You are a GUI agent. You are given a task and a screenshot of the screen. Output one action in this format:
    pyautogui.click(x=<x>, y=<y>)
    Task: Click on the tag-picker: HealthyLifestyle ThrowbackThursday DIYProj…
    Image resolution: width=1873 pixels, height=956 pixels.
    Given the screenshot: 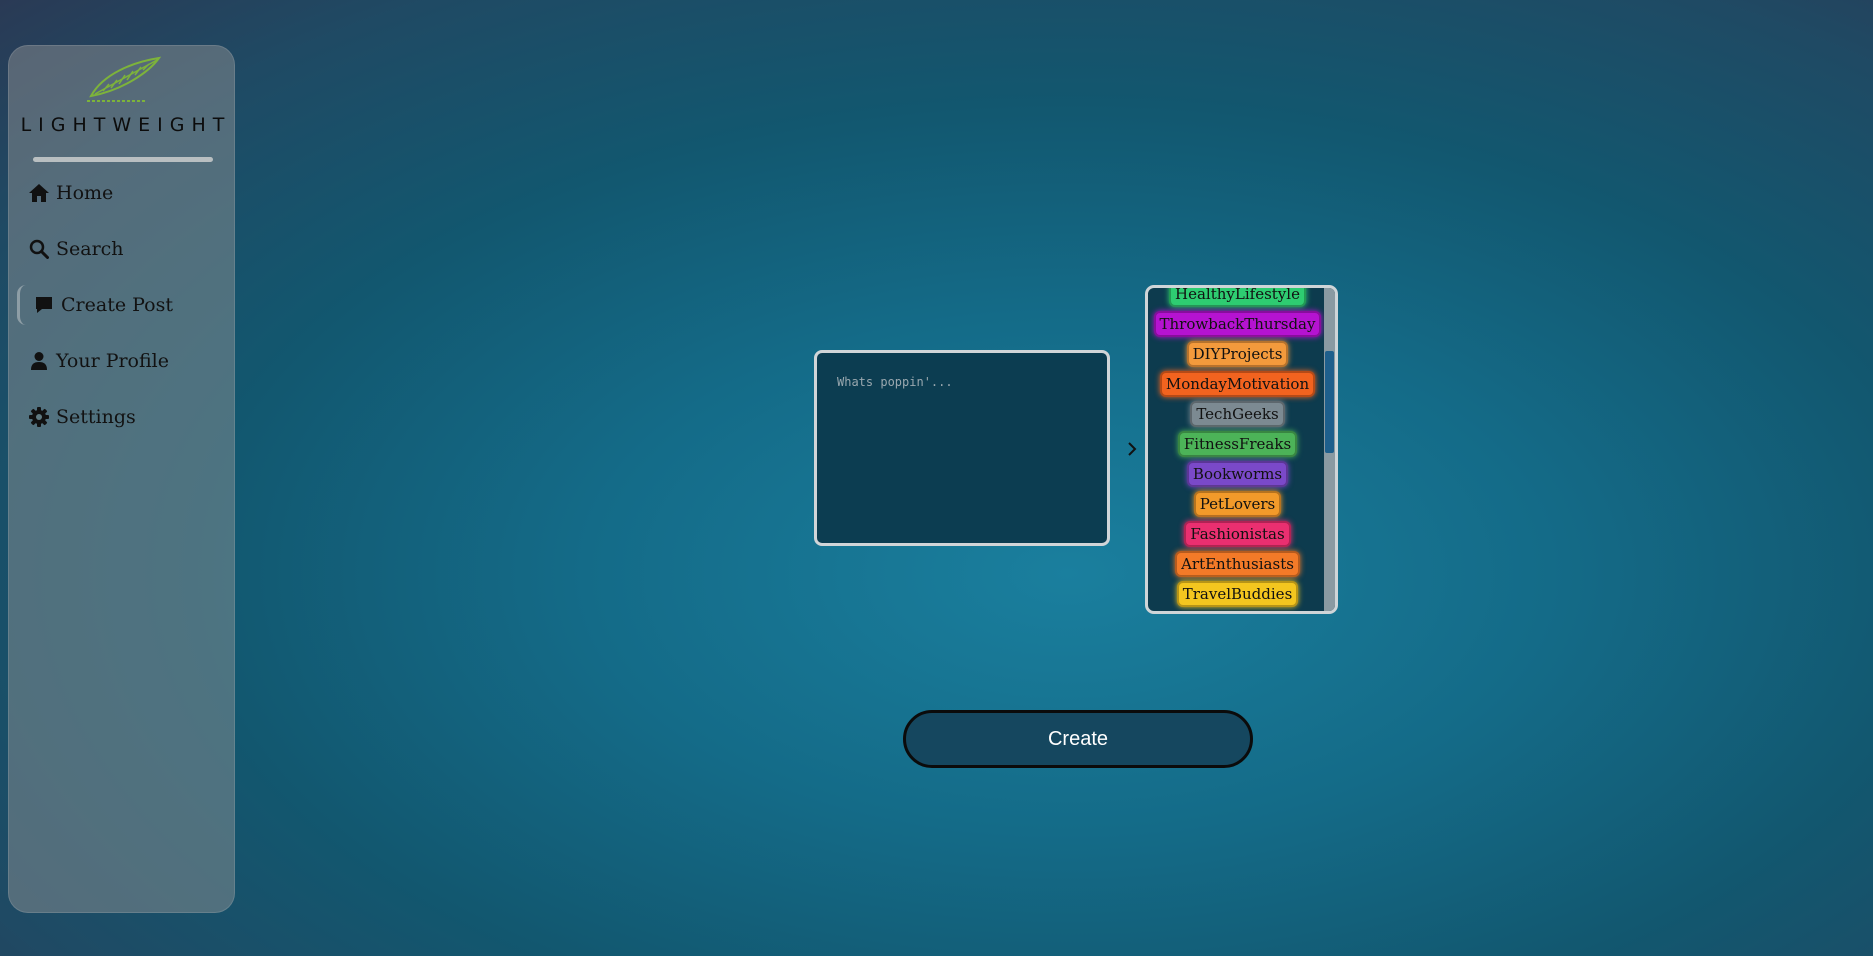 What is the action you would take?
    pyautogui.click(x=1241, y=449)
    